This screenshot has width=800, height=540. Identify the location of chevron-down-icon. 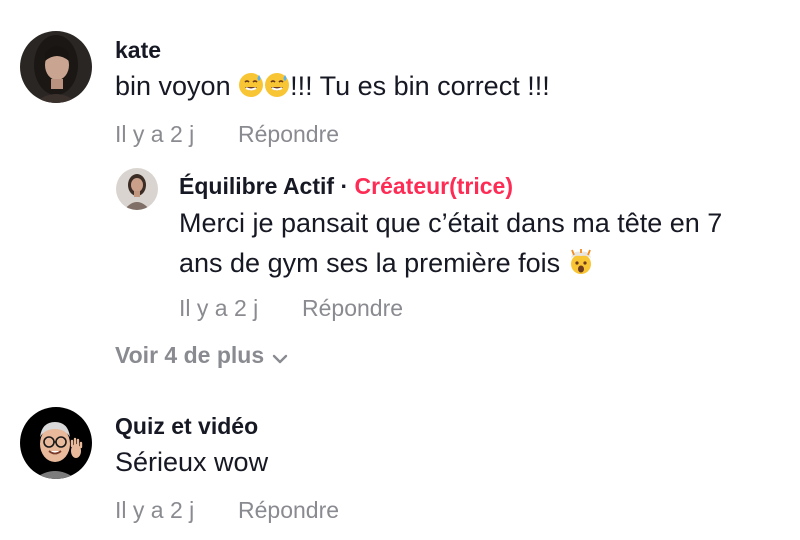
(280, 359).